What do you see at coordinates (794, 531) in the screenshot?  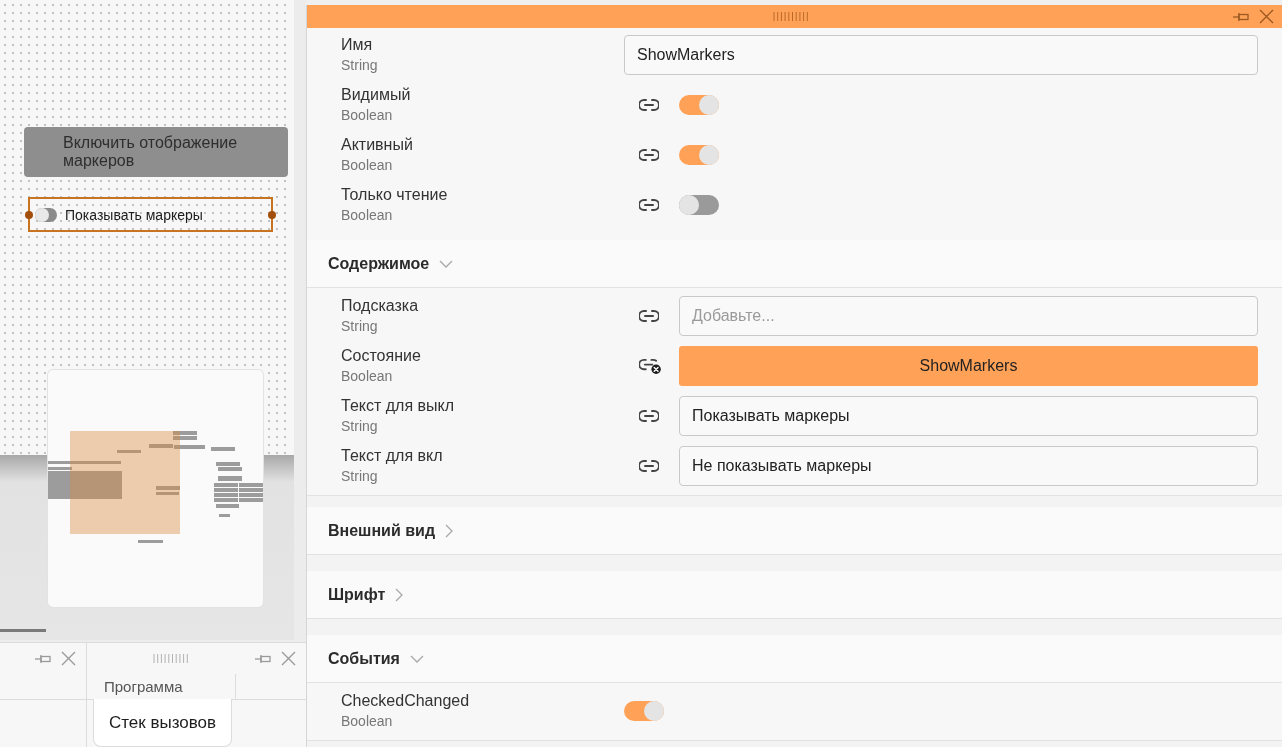 I see `section-header: Внешний вид` at bounding box center [794, 531].